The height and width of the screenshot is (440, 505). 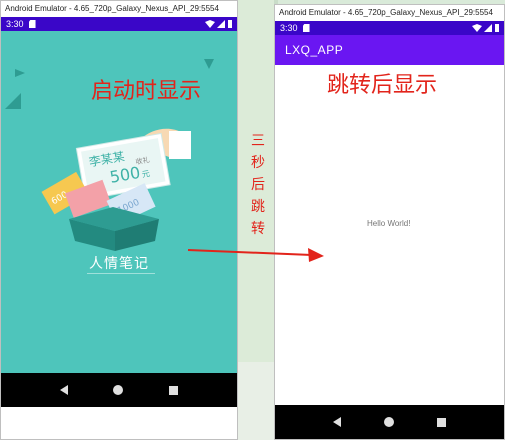 I want to click on arrow-head, so click(x=316, y=255).